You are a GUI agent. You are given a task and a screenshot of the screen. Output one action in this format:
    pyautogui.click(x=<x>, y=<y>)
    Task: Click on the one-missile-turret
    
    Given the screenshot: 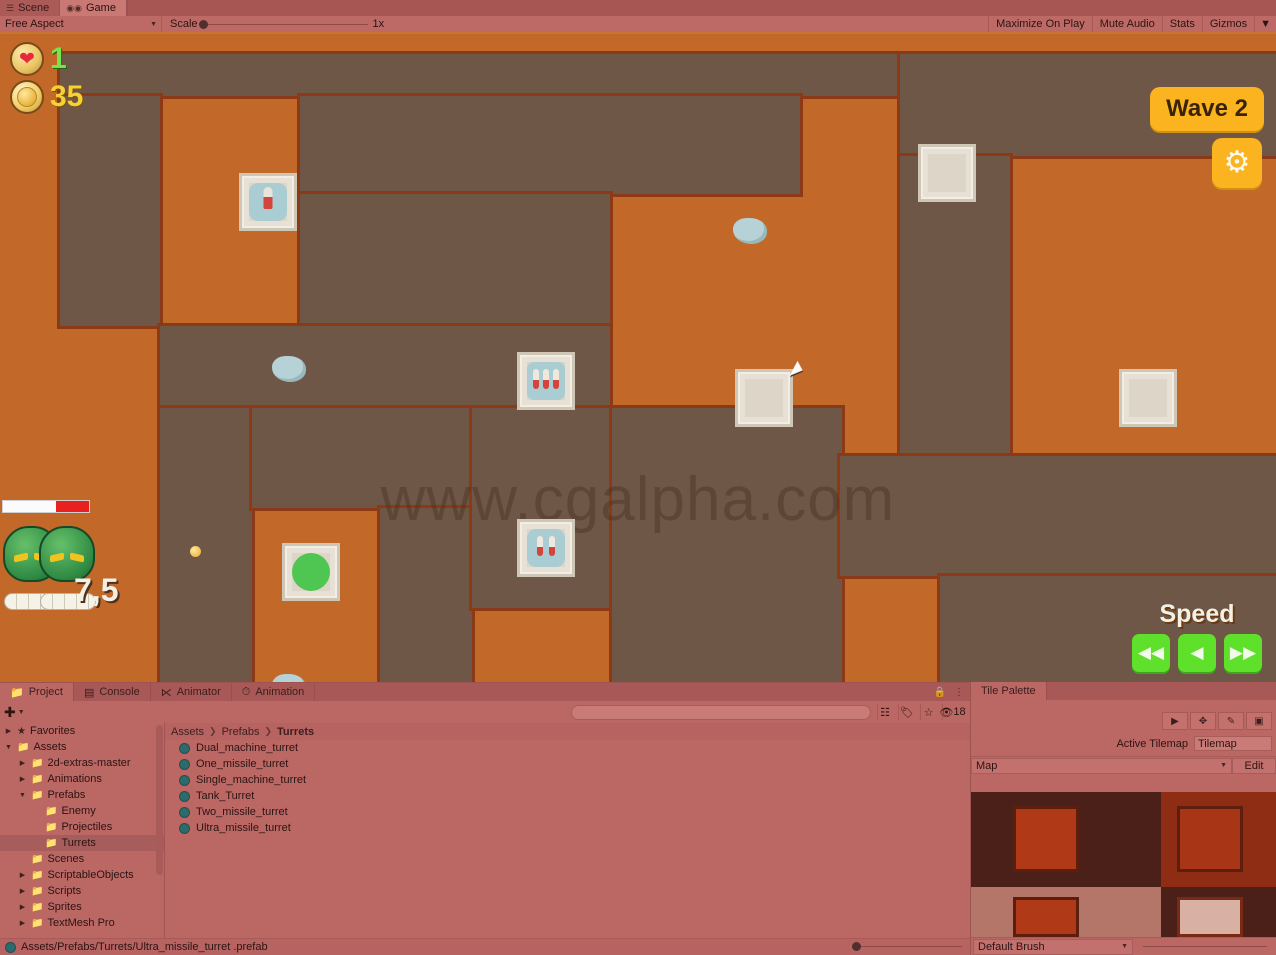 What is the action you would take?
    pyautogui.click(x=268, y=202)
    